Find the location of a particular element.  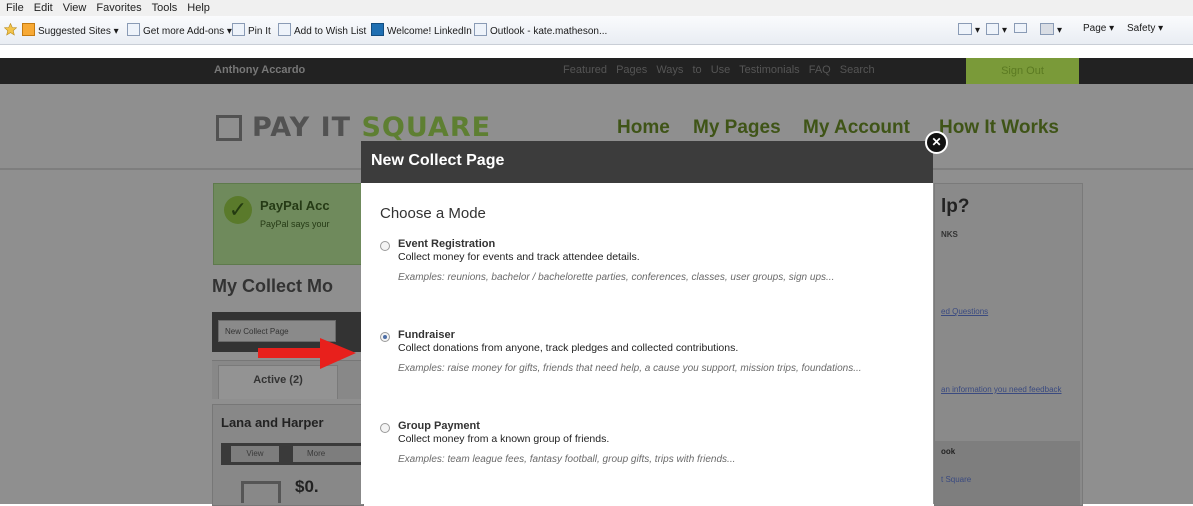

fav-label: Pin It is located at coordinates (259, 31).